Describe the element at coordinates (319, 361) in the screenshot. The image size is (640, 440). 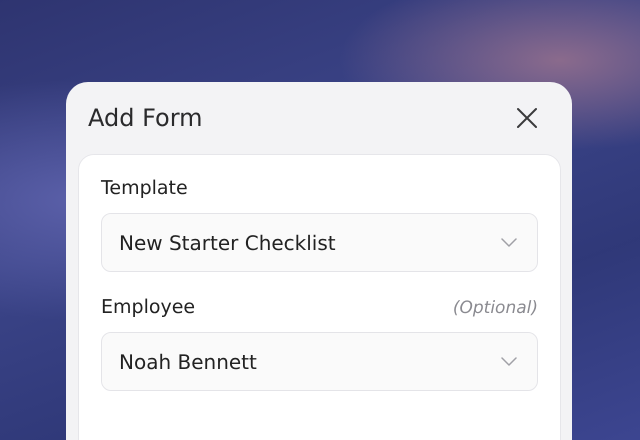
I see `dropdown-field: Noah Bennett` at that location.